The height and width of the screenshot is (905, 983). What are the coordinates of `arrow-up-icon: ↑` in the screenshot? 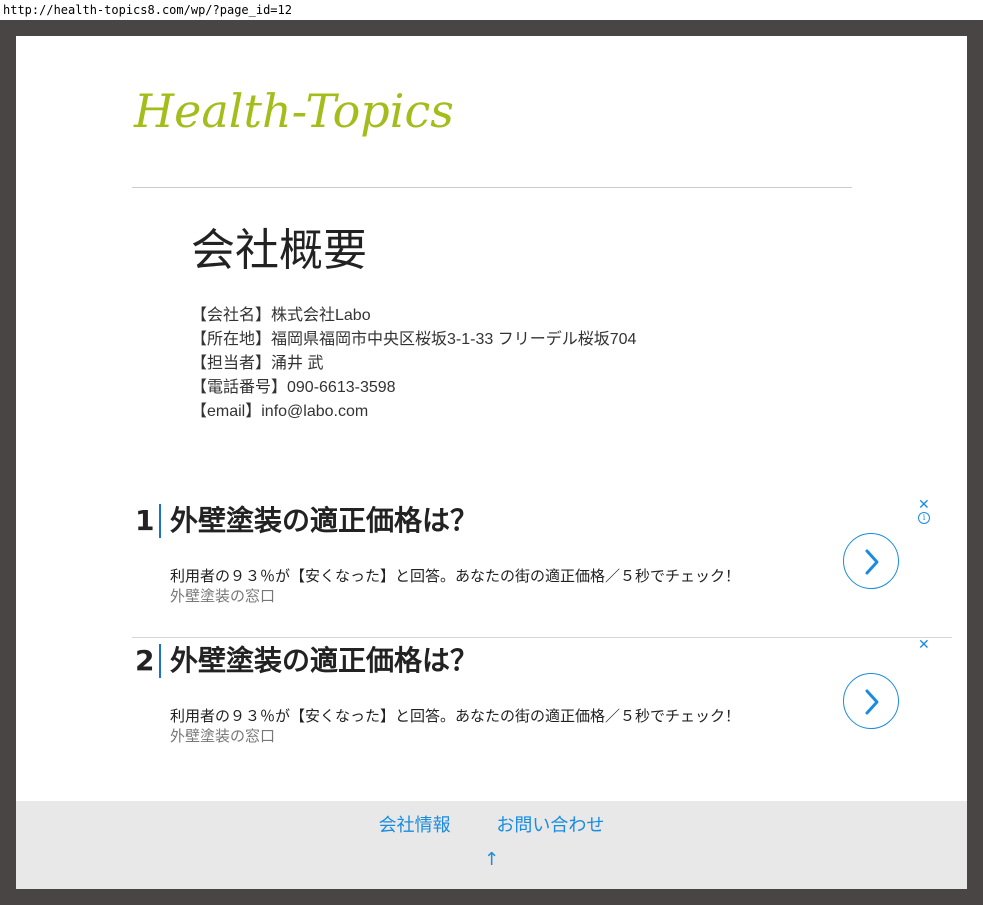 It's located at (491, 859).